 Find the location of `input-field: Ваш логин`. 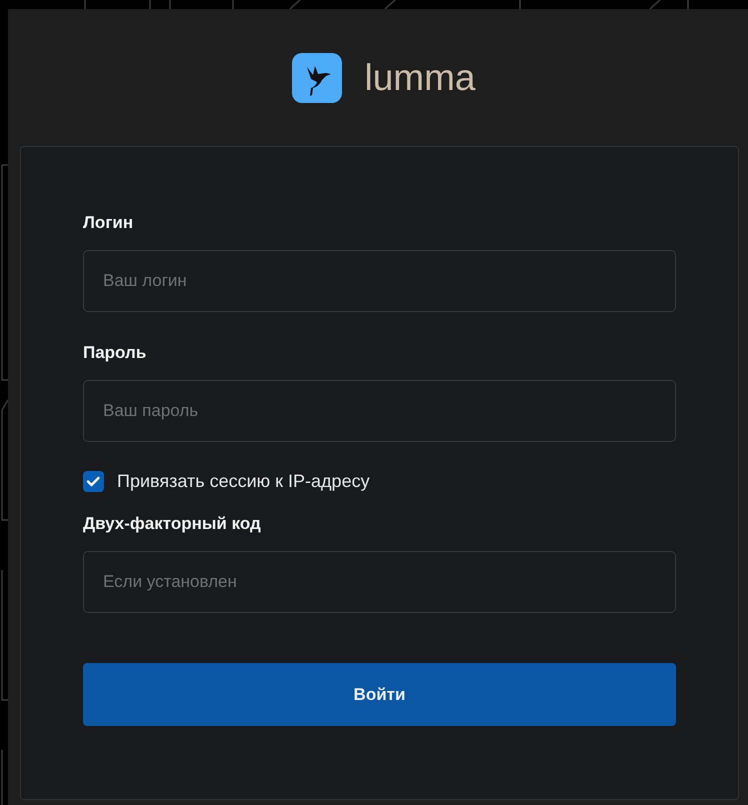

input-field: Ваш логин is located at coordinates (379, 281).